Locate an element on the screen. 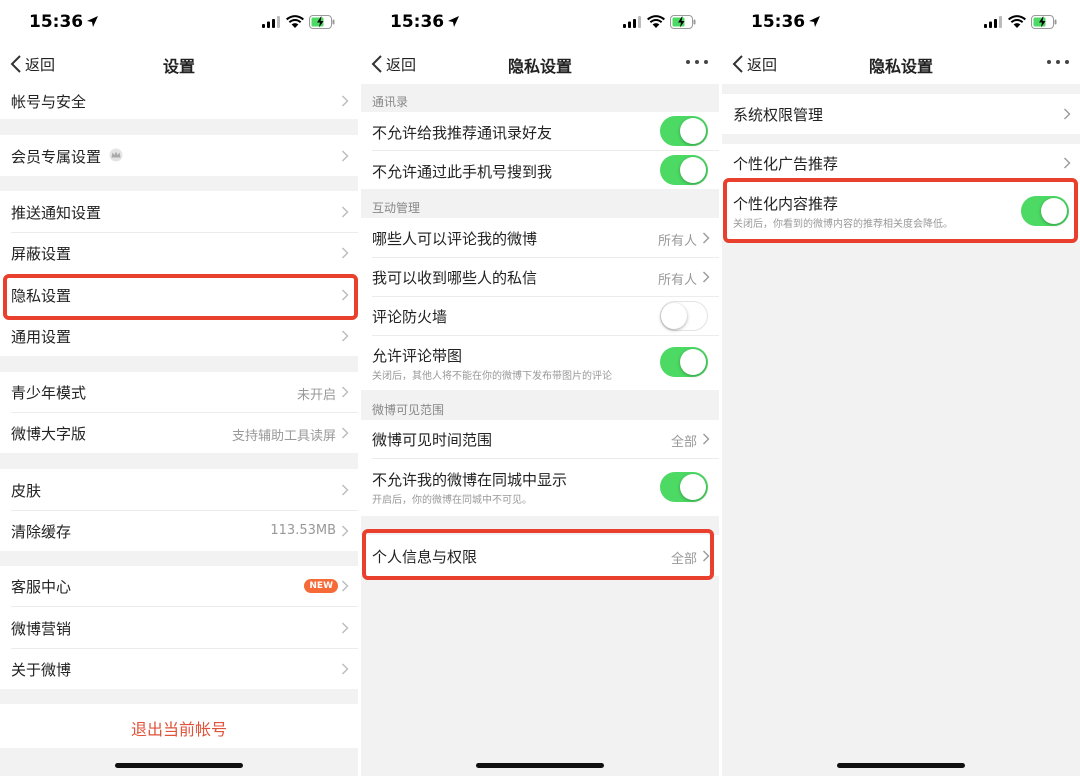 This screenshot has width=1080, height=776. row-label: 微博营销 is located at coordinates (41, 629).